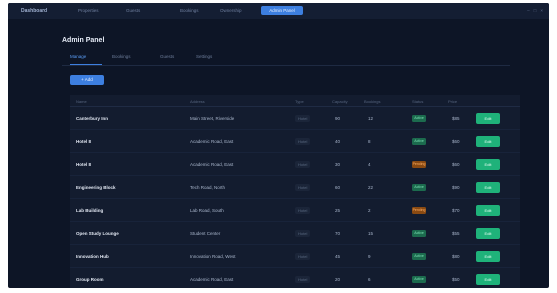  Describe the element at coordinates (90, 279) in the screenshot. I see `row-name: Group Room` at that location.